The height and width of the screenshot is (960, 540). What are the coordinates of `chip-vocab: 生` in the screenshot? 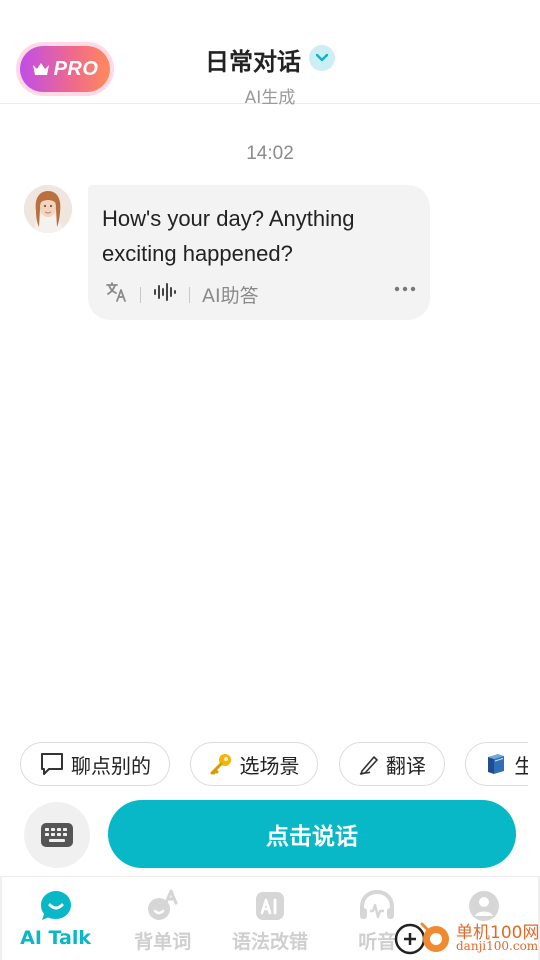 It's located at (496, 764).